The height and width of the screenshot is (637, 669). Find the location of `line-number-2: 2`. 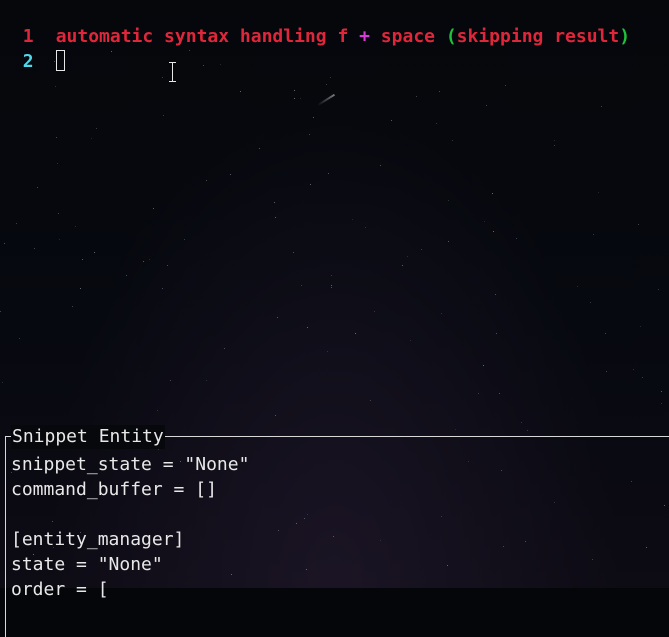

line-number-2: 2 is located at coordinates (28, 61).